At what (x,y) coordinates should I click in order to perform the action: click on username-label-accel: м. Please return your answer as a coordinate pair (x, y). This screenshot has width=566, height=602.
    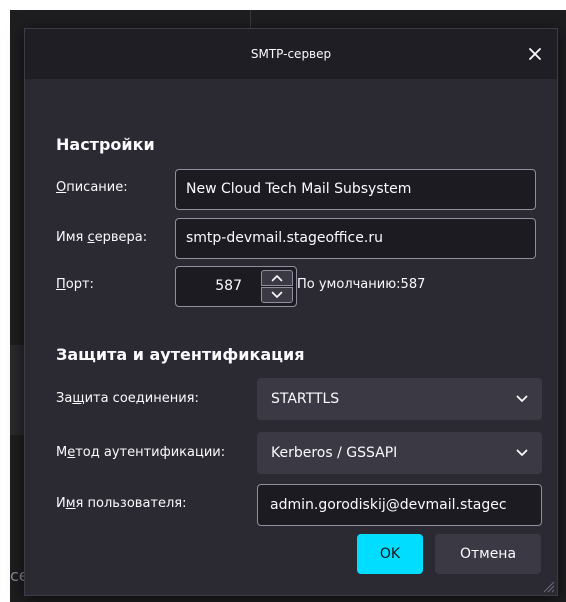
    Looking at the image, I should click on (70, 503).